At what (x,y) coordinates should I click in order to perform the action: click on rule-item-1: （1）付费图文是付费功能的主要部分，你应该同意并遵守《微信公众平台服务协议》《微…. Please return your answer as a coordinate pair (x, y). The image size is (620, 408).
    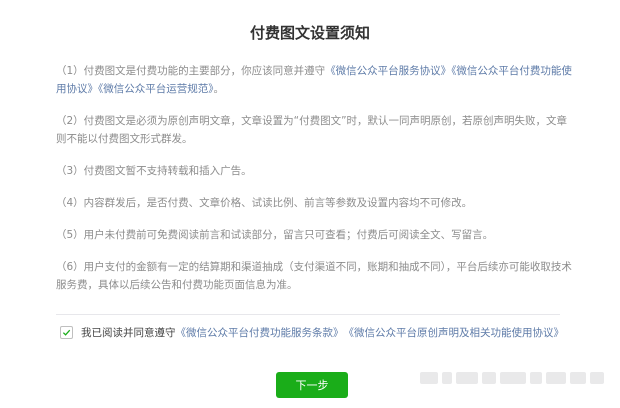
    Looking at the image, I should click on (314, 80).